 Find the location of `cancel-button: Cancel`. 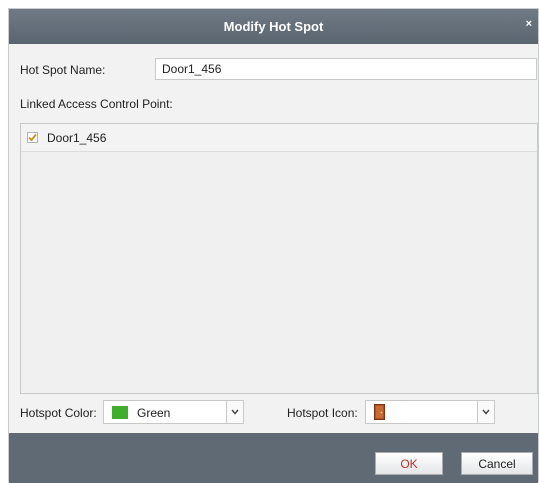

cancel-button: Cancel is located at coordinates (497, 463).